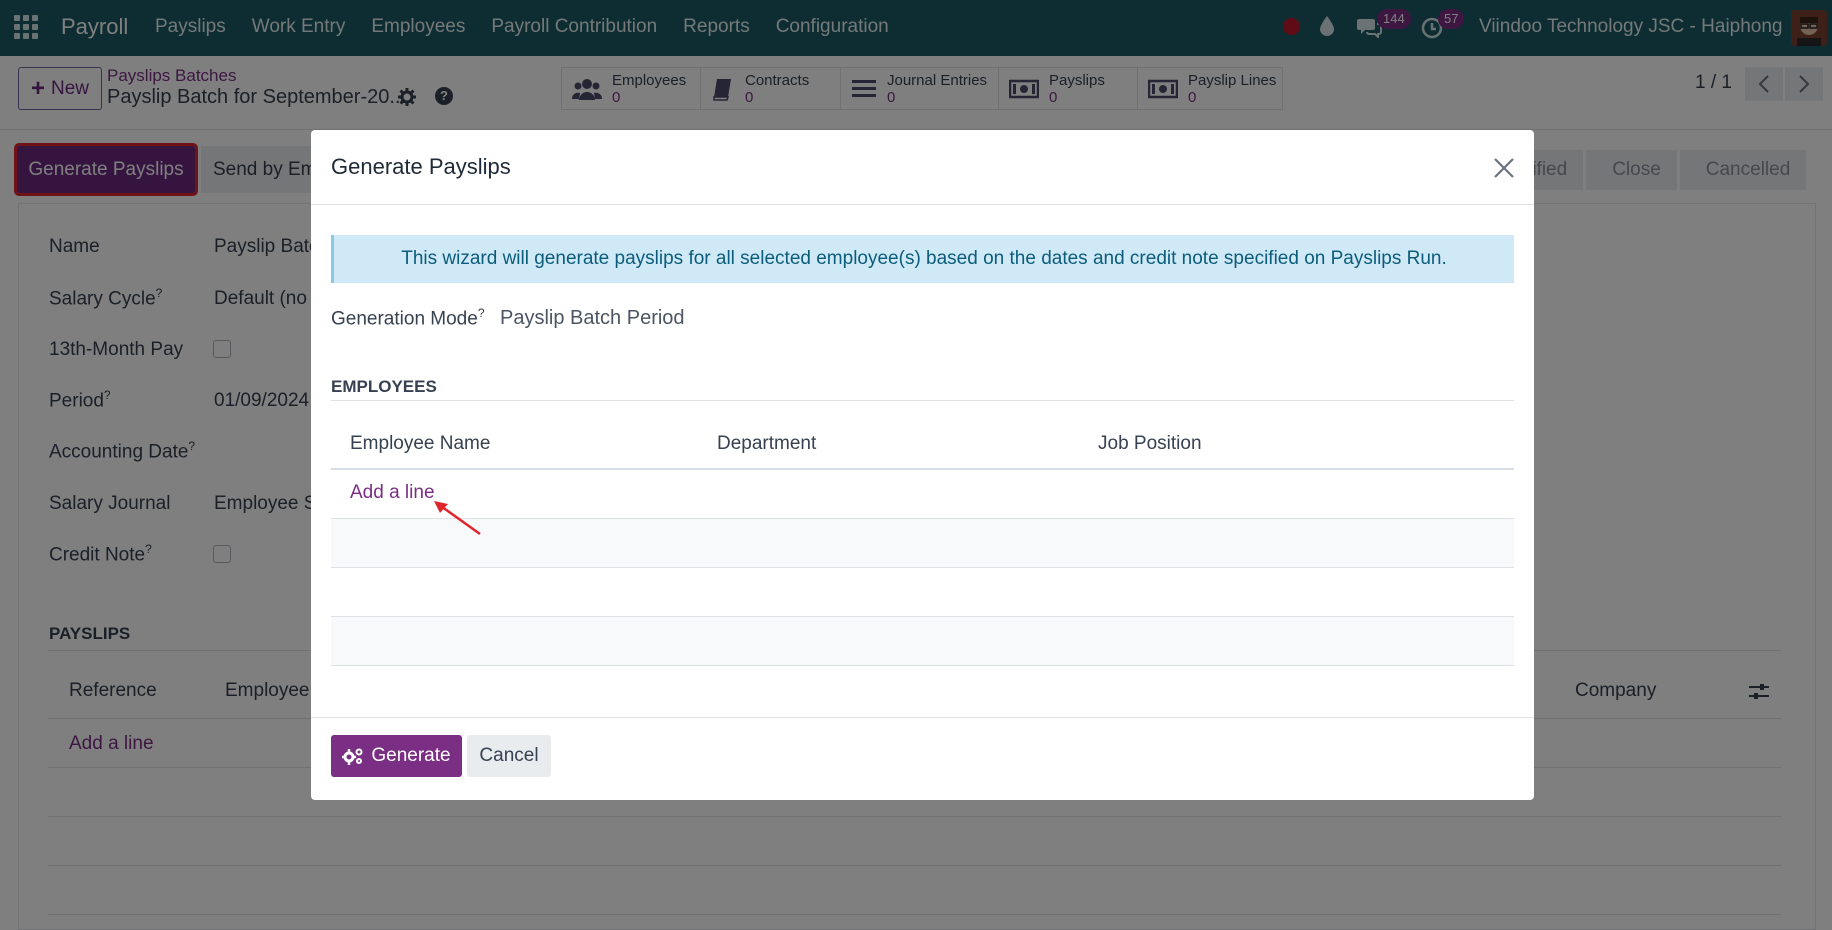 The image size is (1832, 930). Describe the element at coordinates (922, 167) in the screenshot. I see `dialog-header: Generate Payslips` at that location.